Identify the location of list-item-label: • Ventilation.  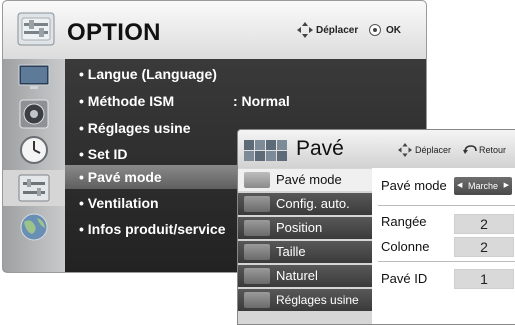
(119, 203).